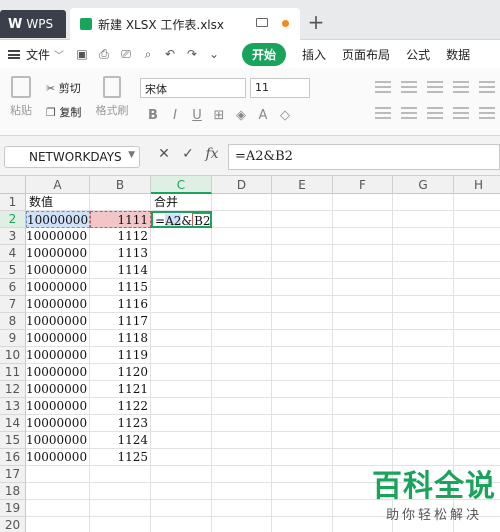 This screenshot has width=500, height=532. What do you see at coordinates (120, 508) in the screenshot?
I see `cell-b19` at bounding box center [120, 508].